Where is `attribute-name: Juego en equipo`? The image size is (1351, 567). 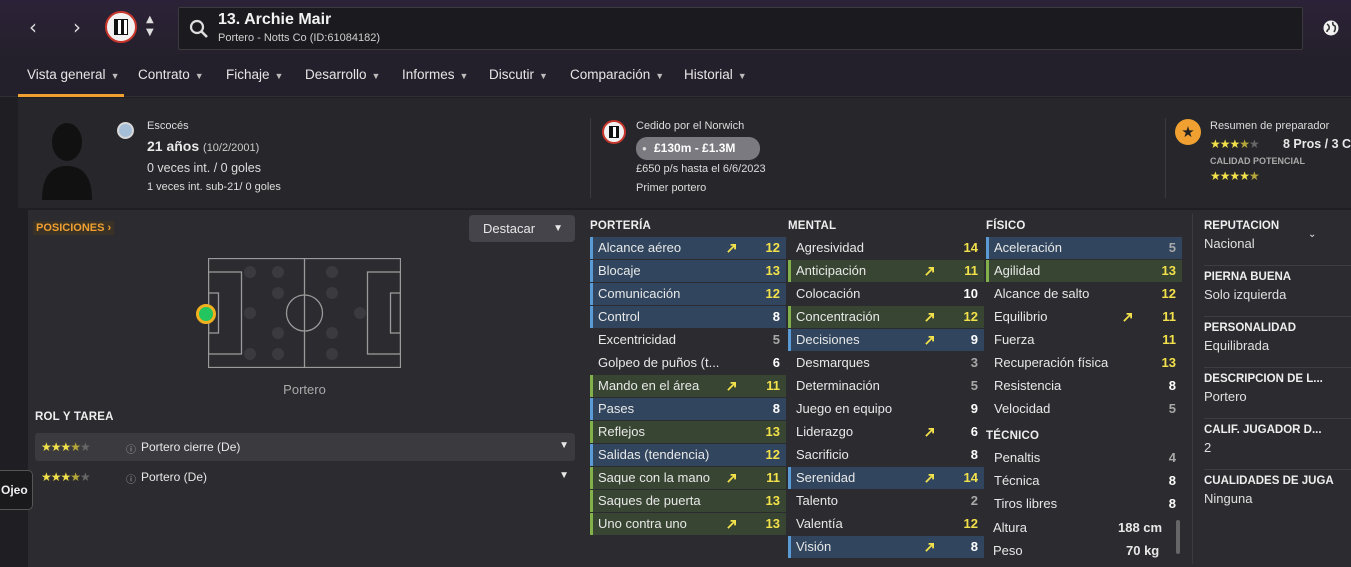
attribute-name: Juego en equipo is located at coordinates (844, 408).